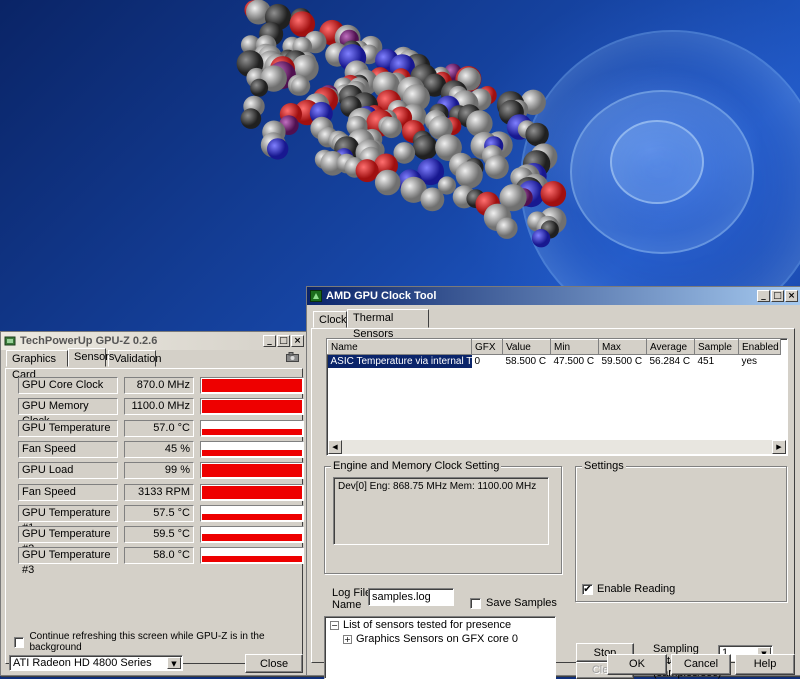 The image size is (800, 679). What do you see at coordinates (420, 625) in the screenshot?
I see `tree-node-root: − List of sensors tested for presence` at bounding box center [420, 625].